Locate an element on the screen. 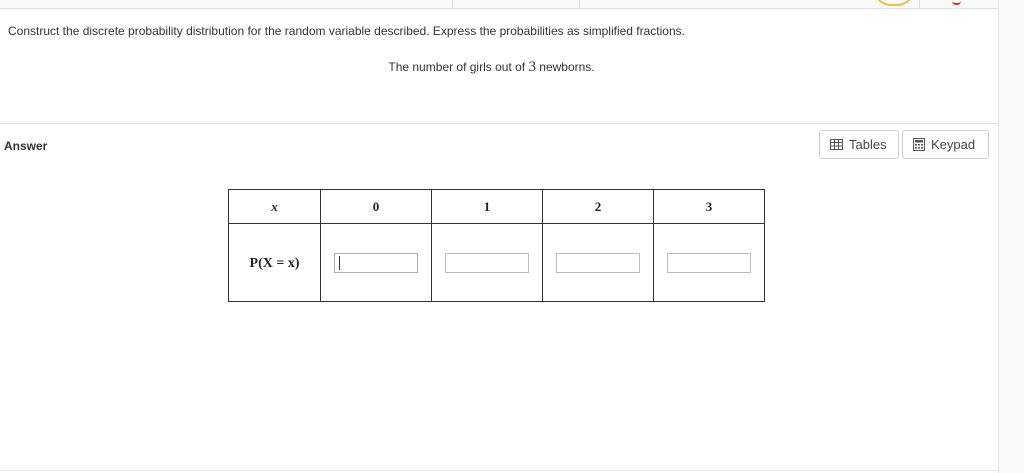 The height and width of the screenshot is (473, 1024). probability-row: P(X = x) is located at coordinates (496, 262).